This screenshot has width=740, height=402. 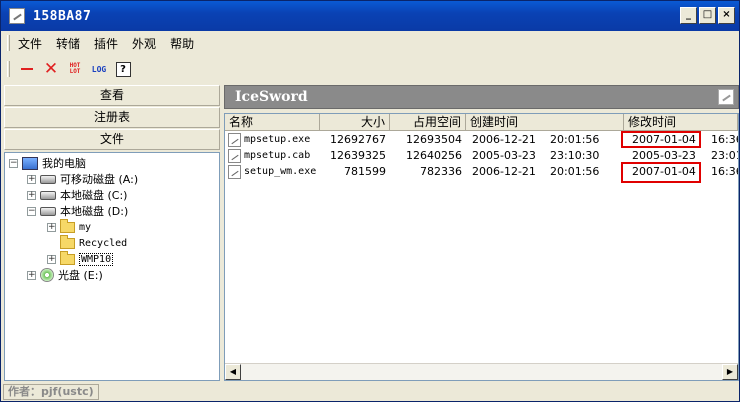 What do you see at coordinates (8, 43) in the screenshot?
I see `menubar-grip` at bounding box center [8, 43].